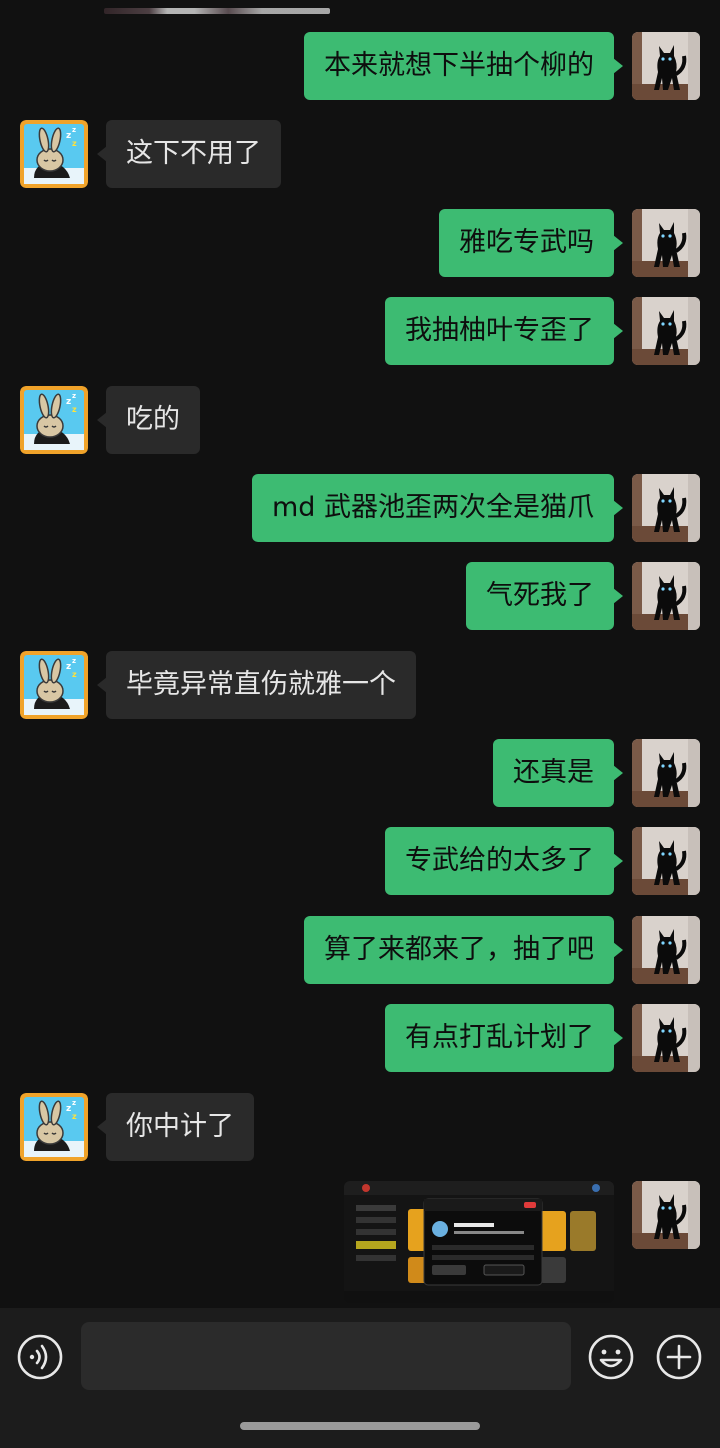 The height and width of the screenshot is (1448, 720). I want to click on message-bubble-theirs: 你中计了, so click(175, 1127).